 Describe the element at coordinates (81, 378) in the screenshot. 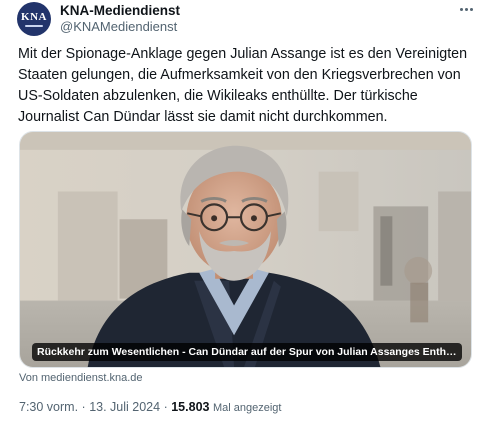

I see `card-source-link: Von mediendienst.kna.de` at that location.